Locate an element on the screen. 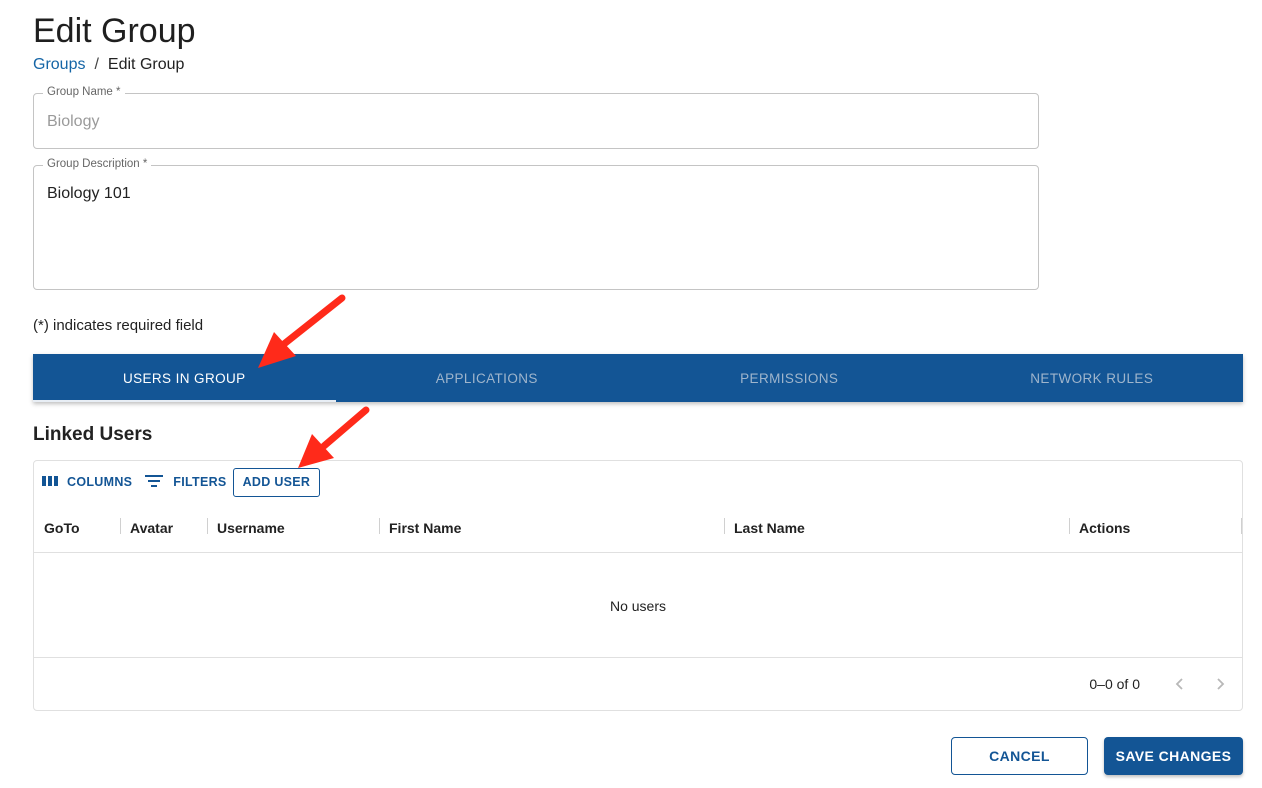 This screenshot has width=1262, height=788. pagination-text: 0–0 of 0 is located at coordinates (1114, 684).